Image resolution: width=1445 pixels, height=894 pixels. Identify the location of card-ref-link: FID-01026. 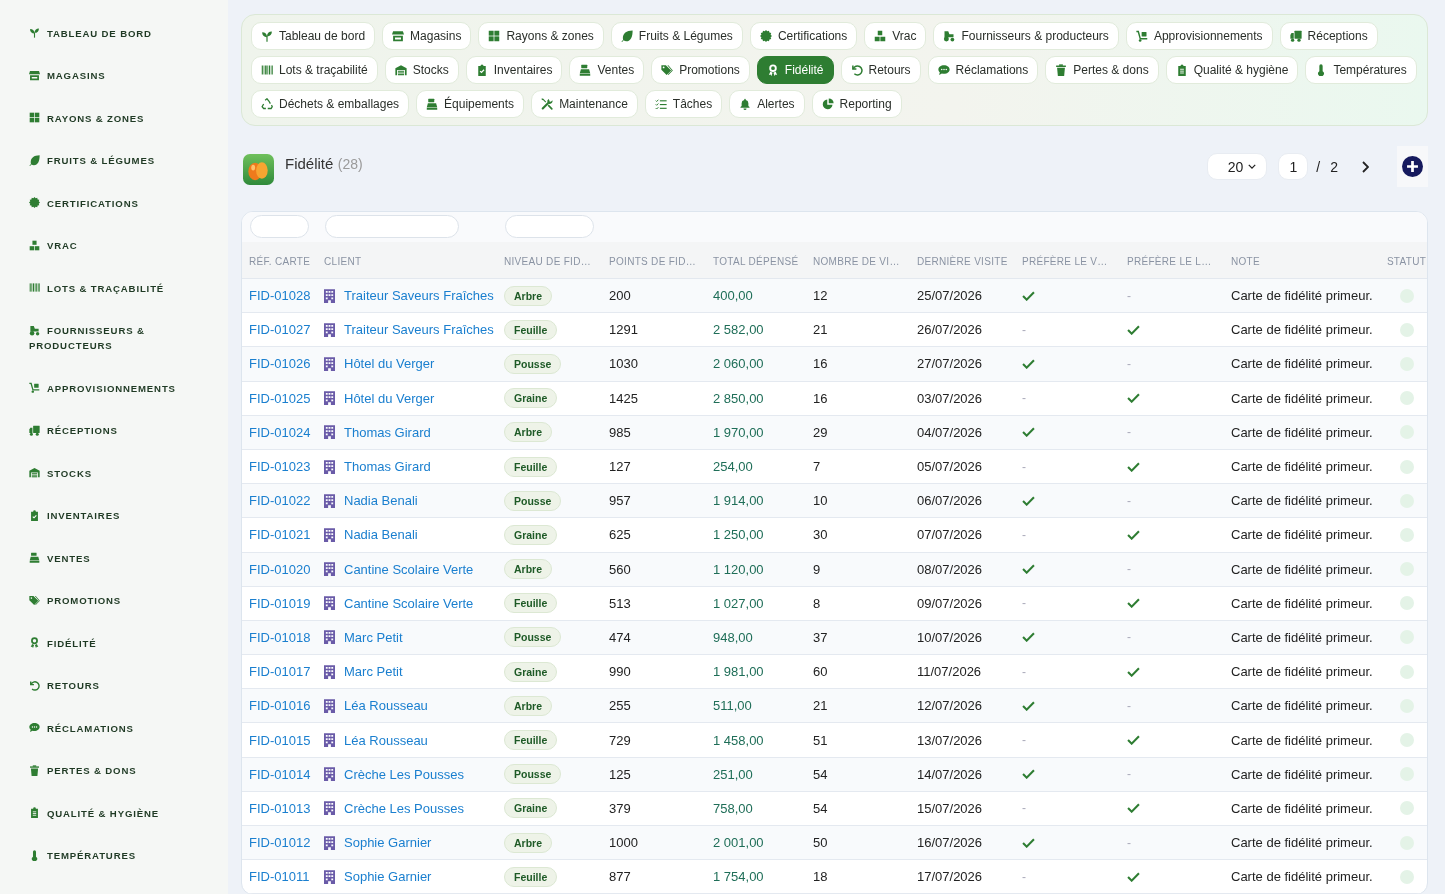
(280, 364).